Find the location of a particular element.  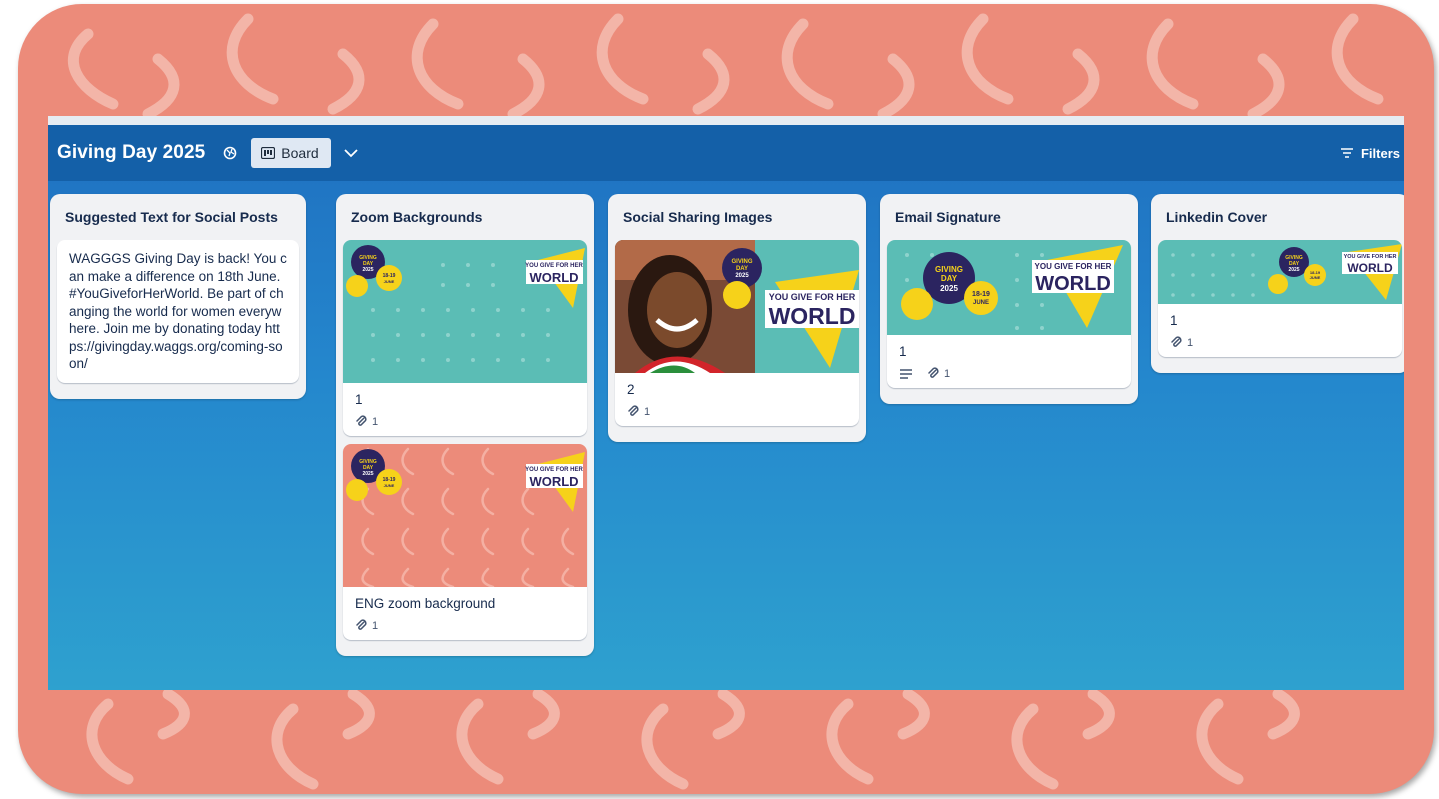

browser-strip is located at coordinates (726, 120).